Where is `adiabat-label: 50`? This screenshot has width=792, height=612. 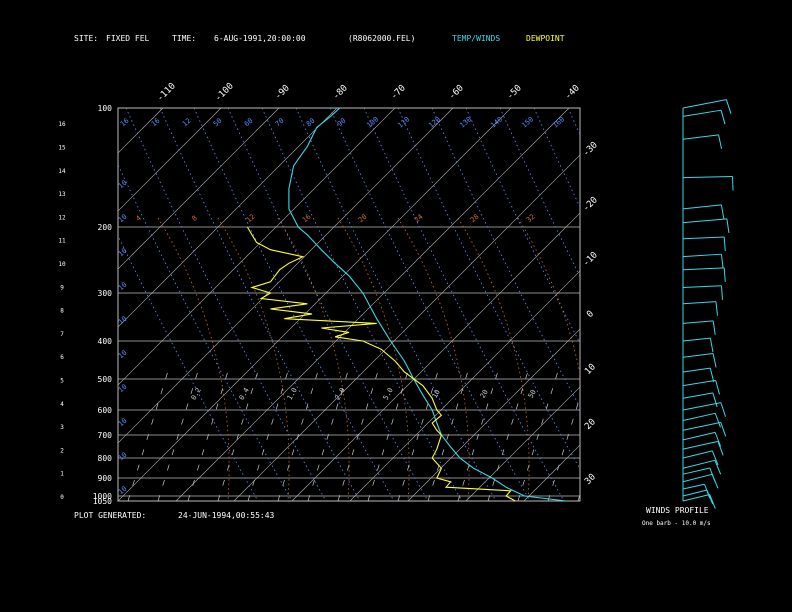
adiabat-label: 50 is located at coordinates (218, 123).